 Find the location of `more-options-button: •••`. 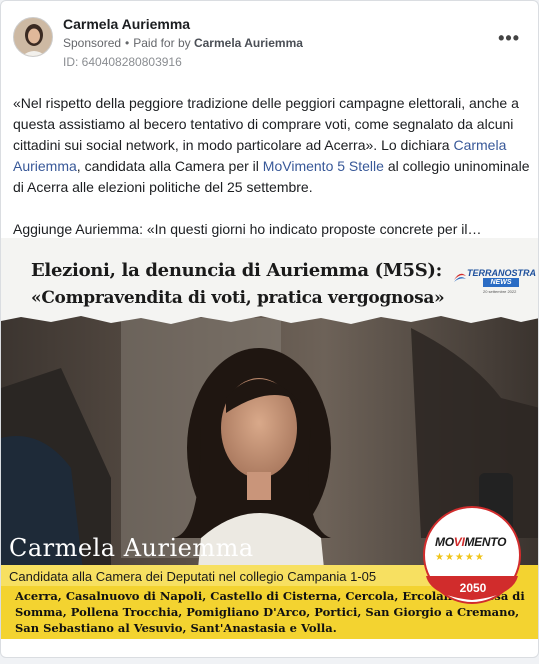

more-options-button: ••• is located at coordinates (509, 38).